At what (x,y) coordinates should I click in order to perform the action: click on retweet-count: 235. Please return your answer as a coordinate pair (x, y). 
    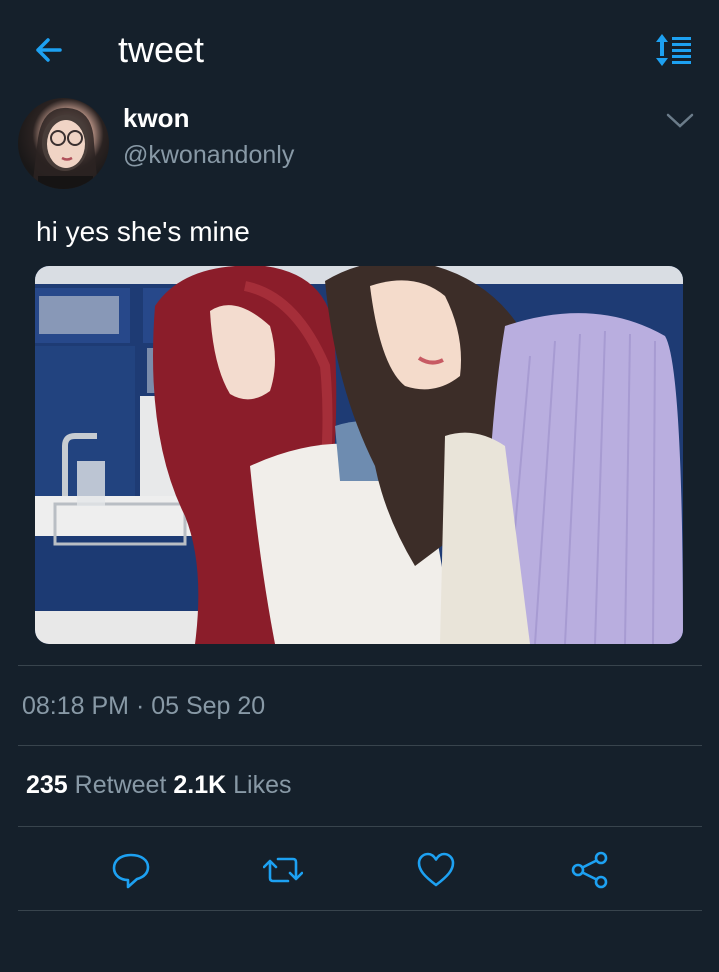
    Looking at the image, I should click on (47, 785).